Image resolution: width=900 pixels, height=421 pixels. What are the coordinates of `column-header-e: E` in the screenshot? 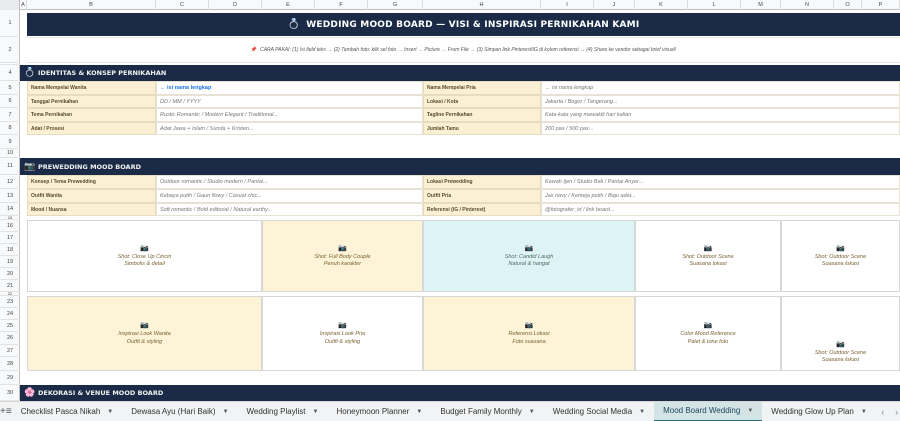 It's located at (288, 5).